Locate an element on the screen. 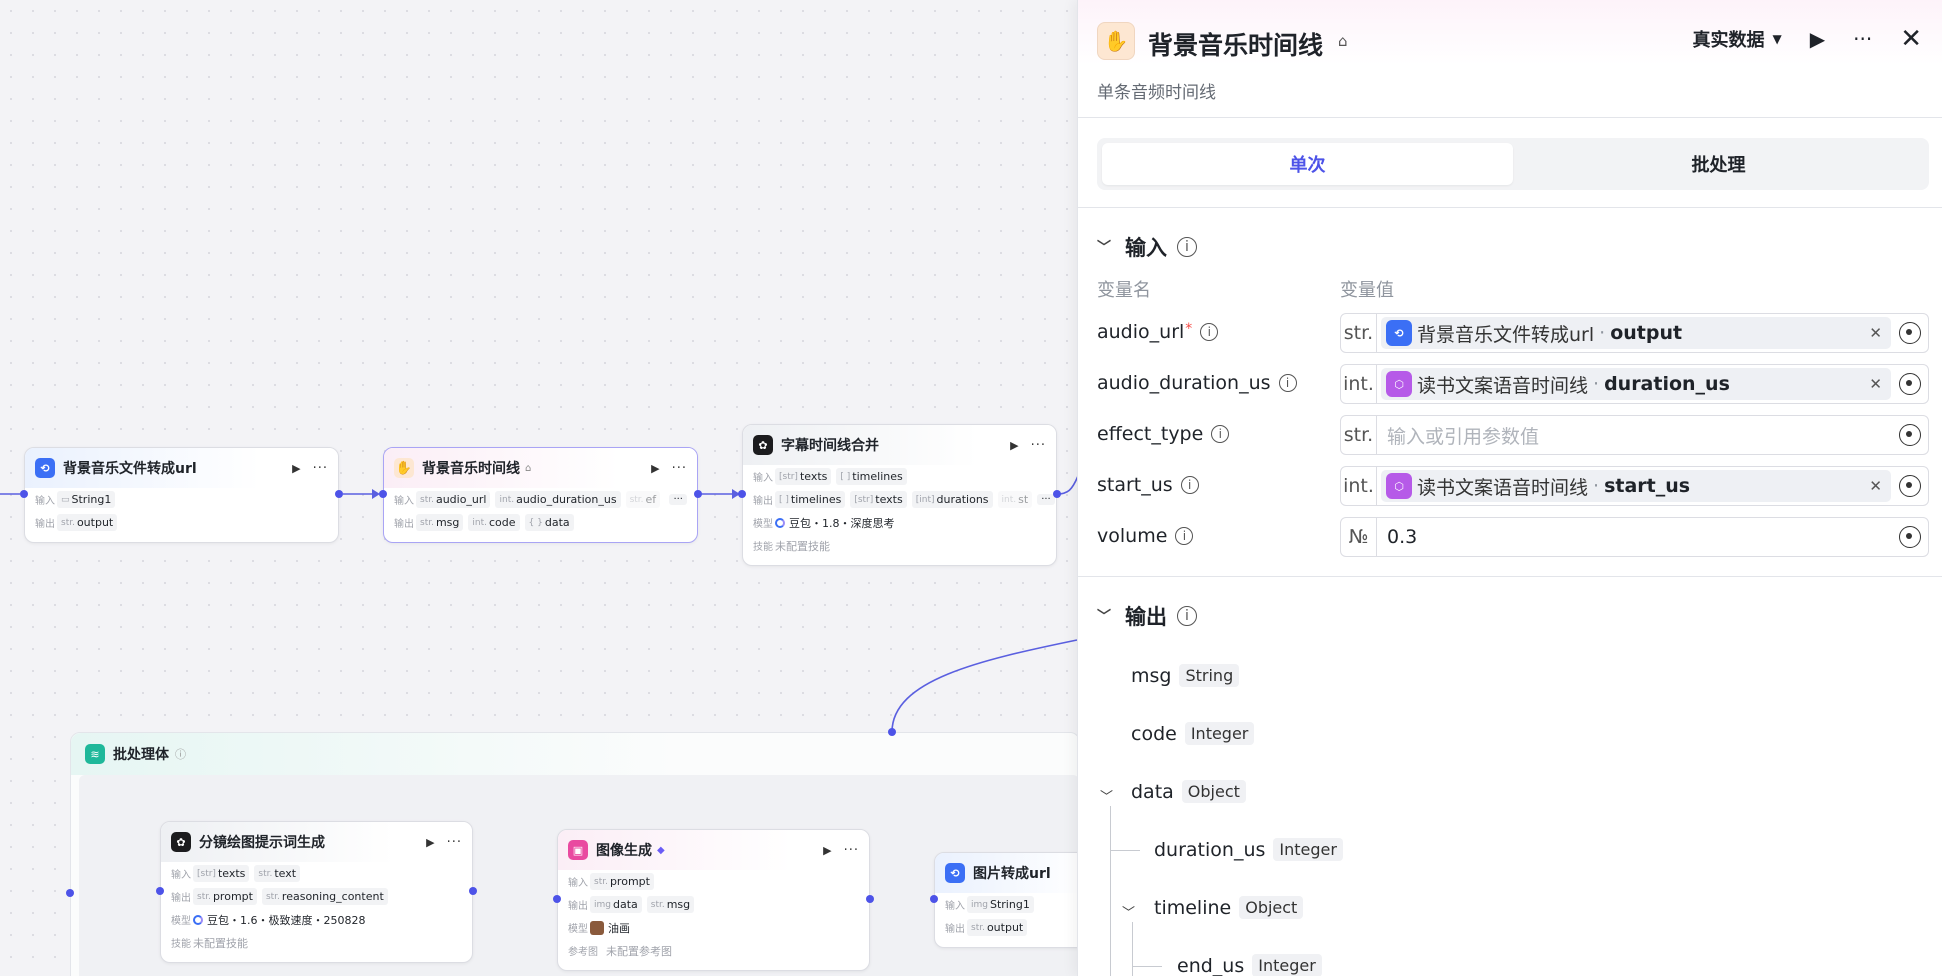  plugin-icon: ⟲ is located at coordinates (1399, 333).